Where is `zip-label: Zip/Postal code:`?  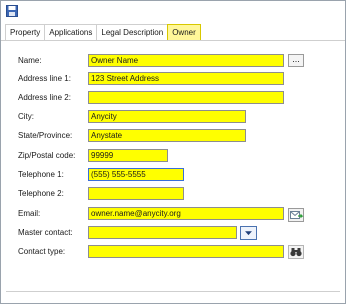 zip-label: Zip/Postal code: is located at coordinates (47, 155).